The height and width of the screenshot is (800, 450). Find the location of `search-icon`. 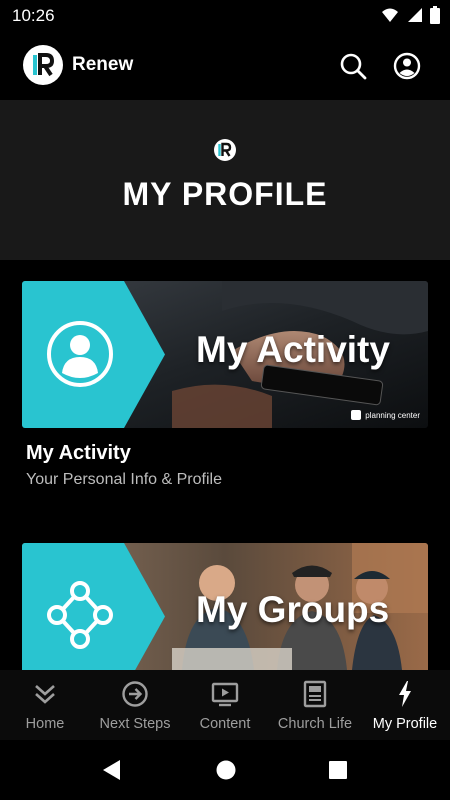

search-icon is located at coordinates (353, 66).